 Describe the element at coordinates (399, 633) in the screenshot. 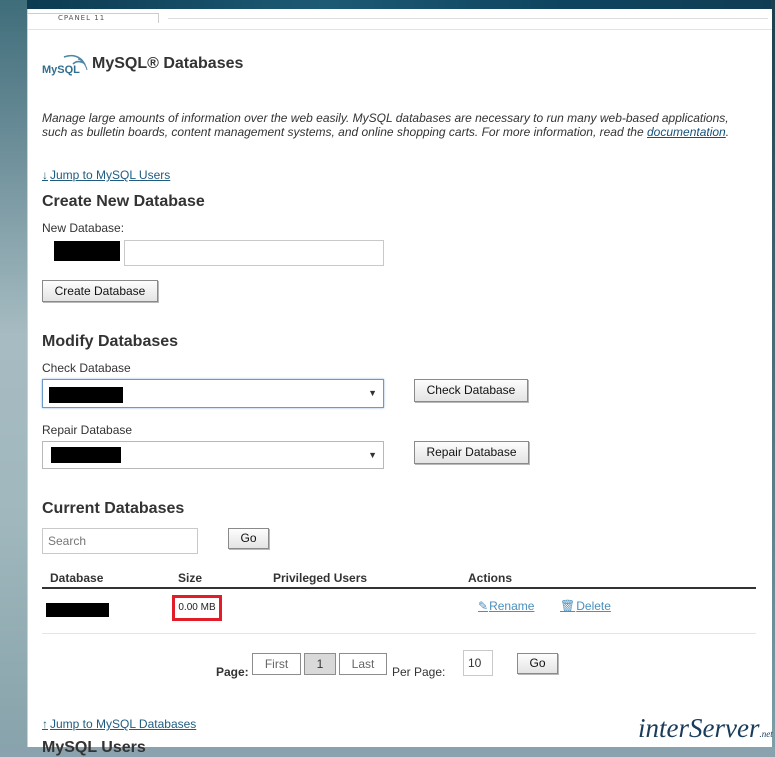

I see `table-row-divider` at that location.